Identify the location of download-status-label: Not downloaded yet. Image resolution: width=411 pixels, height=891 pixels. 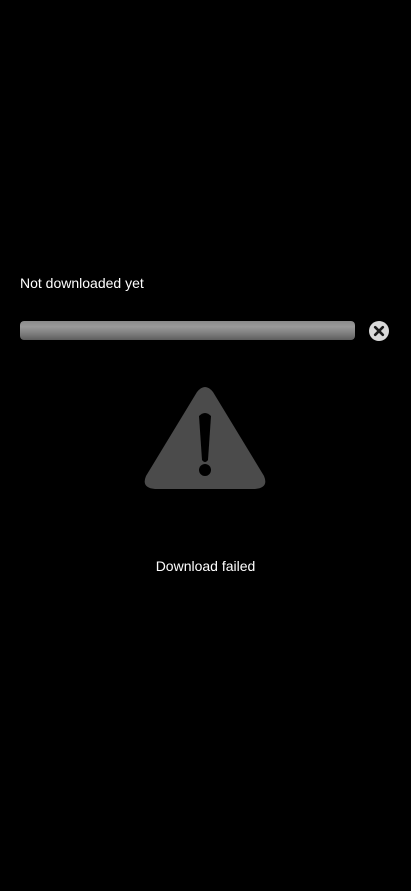
(82, 283).